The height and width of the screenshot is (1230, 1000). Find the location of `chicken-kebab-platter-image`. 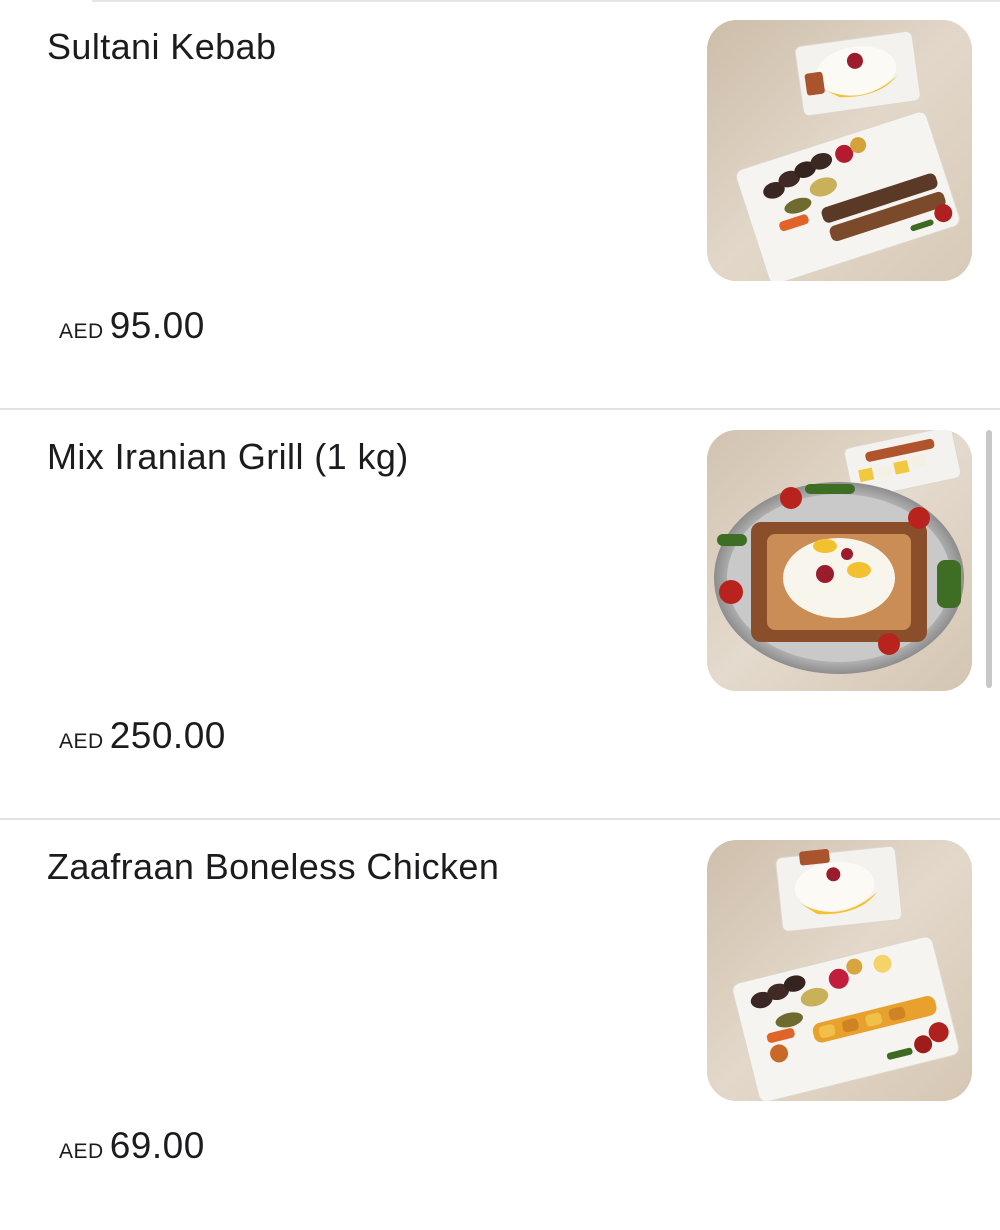

chicken-kebab-platter-image is located at coordinates (839, 970).